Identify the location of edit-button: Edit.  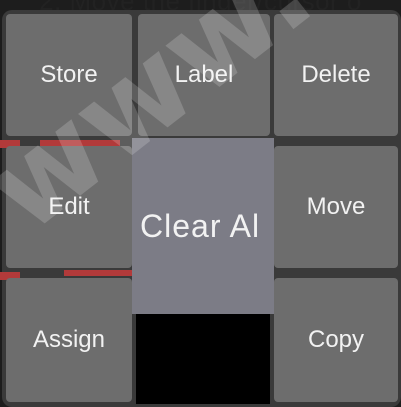
(69, 207).